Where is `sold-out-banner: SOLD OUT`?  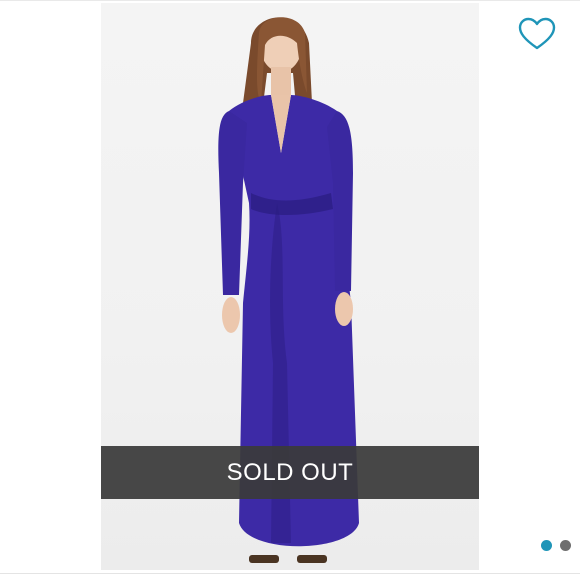 sold-out-banner: SOLD OUT is located at coordinates (290, 472).